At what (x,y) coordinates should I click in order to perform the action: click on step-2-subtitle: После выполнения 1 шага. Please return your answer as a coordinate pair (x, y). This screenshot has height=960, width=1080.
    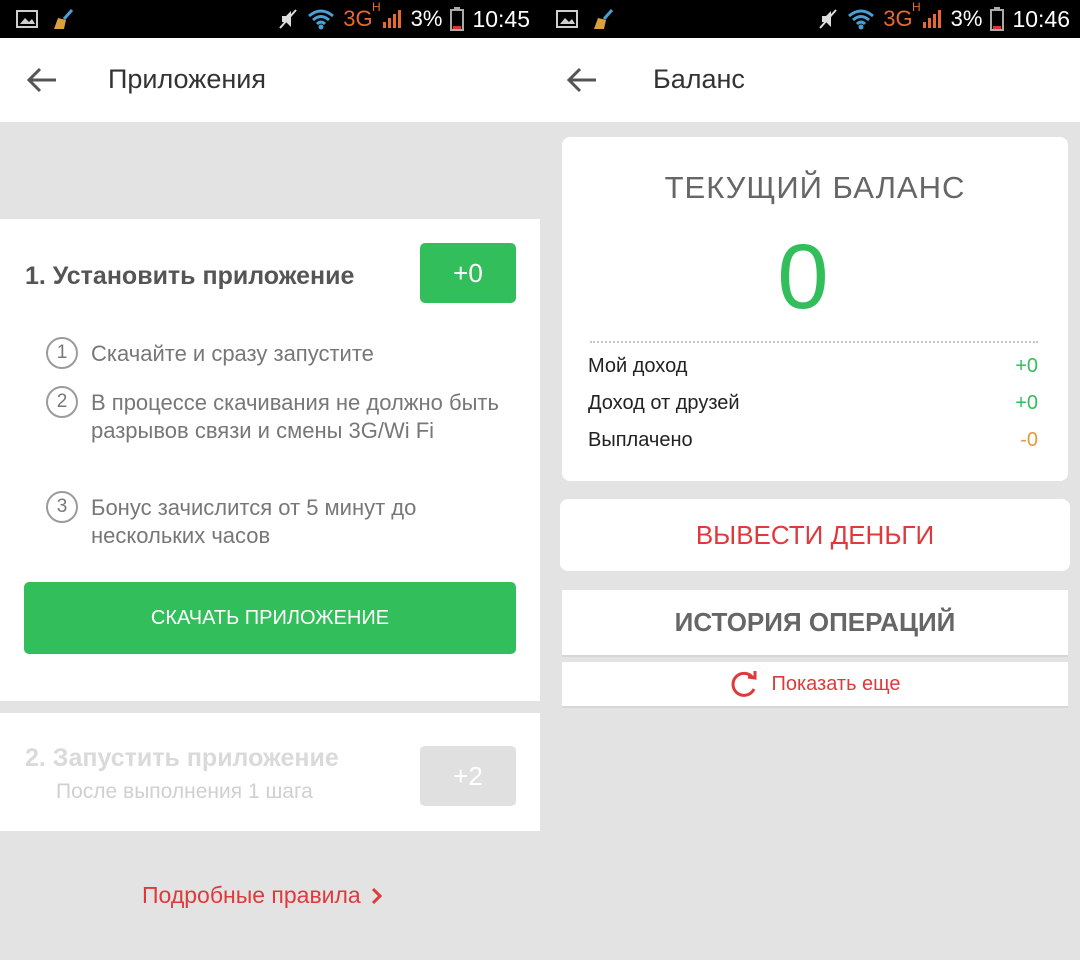
    Looking at the image, I should click on (184, 791).